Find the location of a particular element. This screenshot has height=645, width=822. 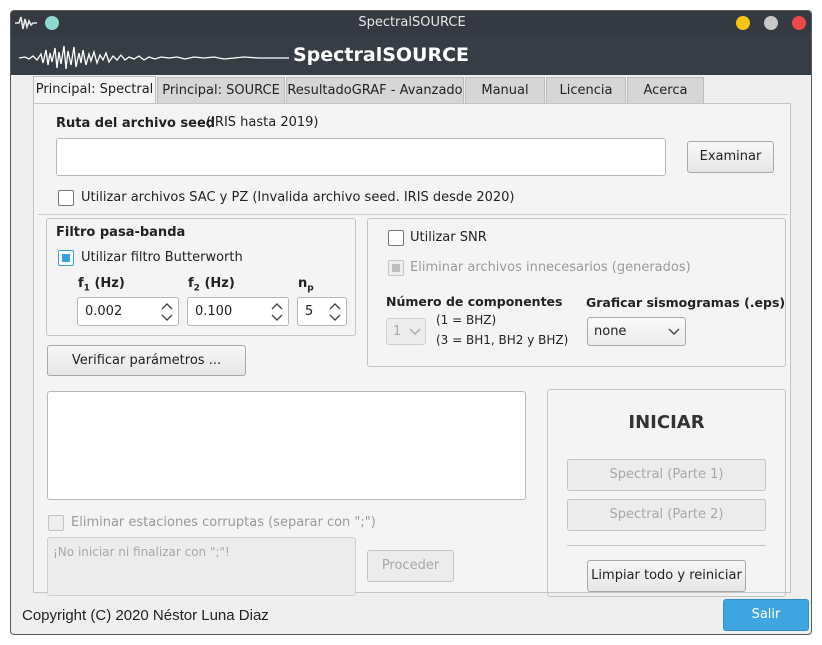

f2-value: 0.100 is located at coordinates (214, 311).